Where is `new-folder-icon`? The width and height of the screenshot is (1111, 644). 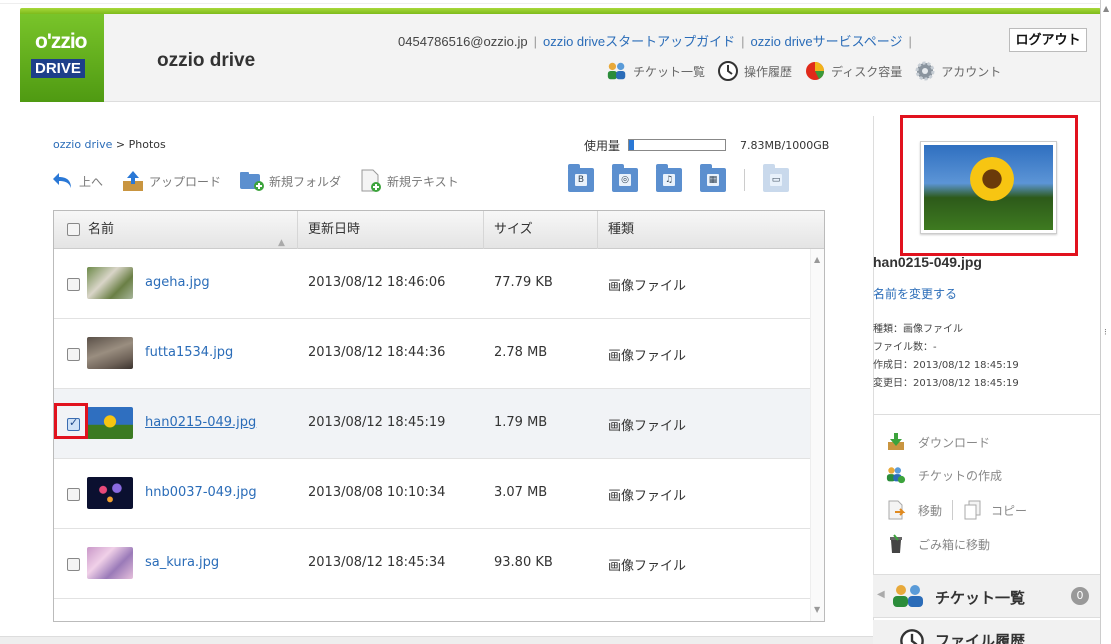
new-folder-icon is located at coordinates (252, 181).